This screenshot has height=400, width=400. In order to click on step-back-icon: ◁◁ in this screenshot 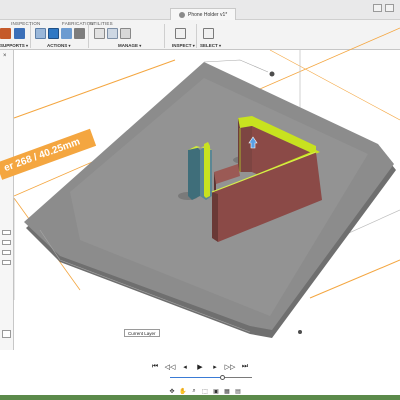, I will do `click(170, 367)`.